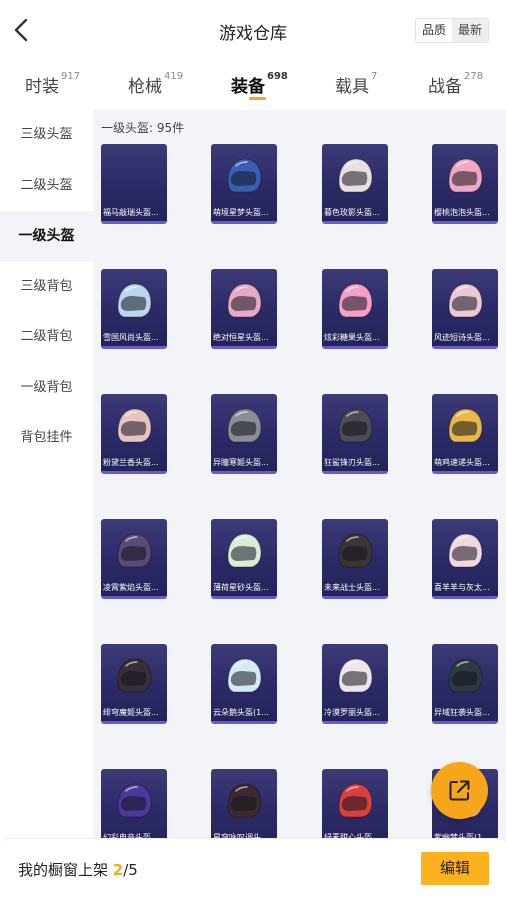 This screenshot has height=897, width=506. I want to click on share-icon, so click(459, 790).